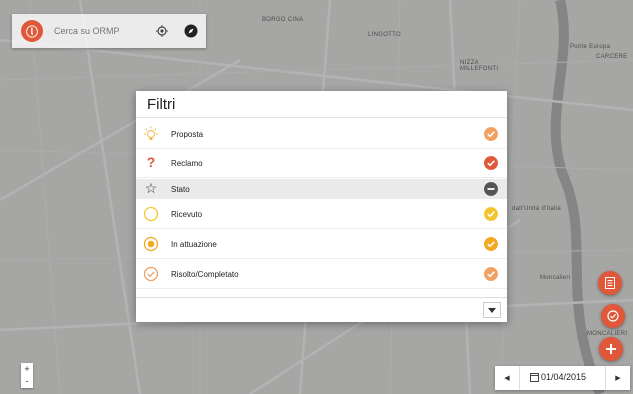 This screenshot has width=633, height=394. Describe the element at coordinates (321, 134) in the screenshot. I see `filter-item-proposta: Proposta` at that location.